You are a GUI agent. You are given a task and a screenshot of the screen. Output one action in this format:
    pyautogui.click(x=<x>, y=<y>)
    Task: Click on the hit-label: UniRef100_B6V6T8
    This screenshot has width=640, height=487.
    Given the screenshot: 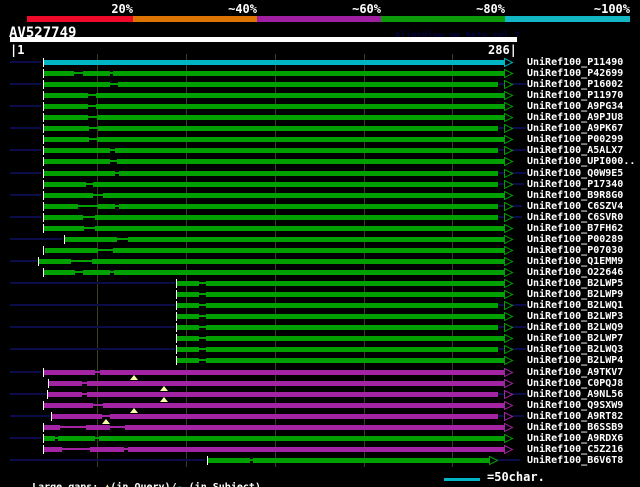 What is the action you would take?
    pyautogui.click(x=575, y=460)
    